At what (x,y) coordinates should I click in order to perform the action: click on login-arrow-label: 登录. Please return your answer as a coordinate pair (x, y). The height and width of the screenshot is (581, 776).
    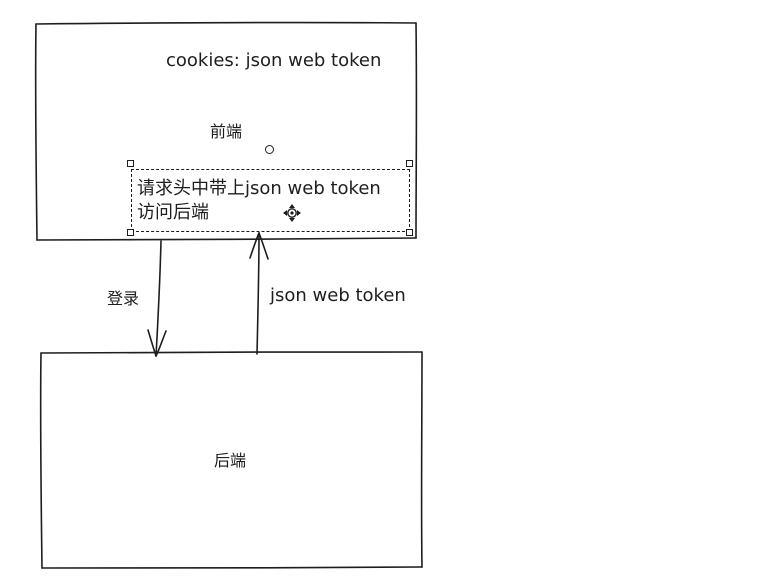
    Looking at the image, I should click on (123, 298).